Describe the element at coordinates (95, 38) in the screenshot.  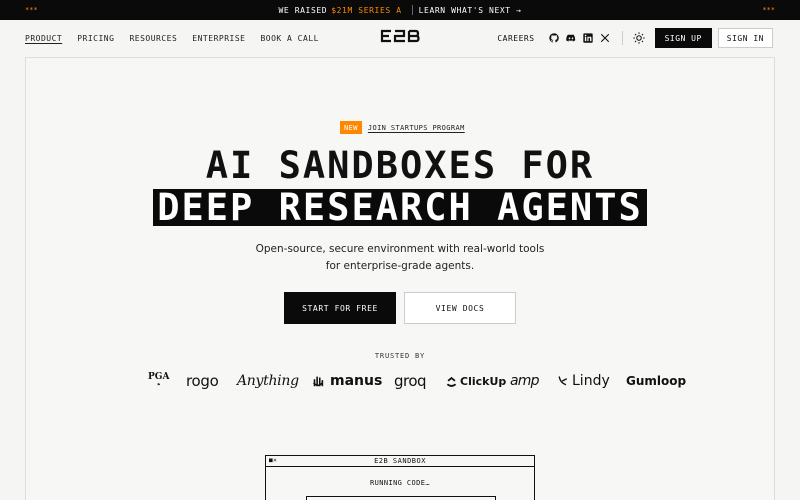
I see `nav-item-pricing: PRICING` at that location.